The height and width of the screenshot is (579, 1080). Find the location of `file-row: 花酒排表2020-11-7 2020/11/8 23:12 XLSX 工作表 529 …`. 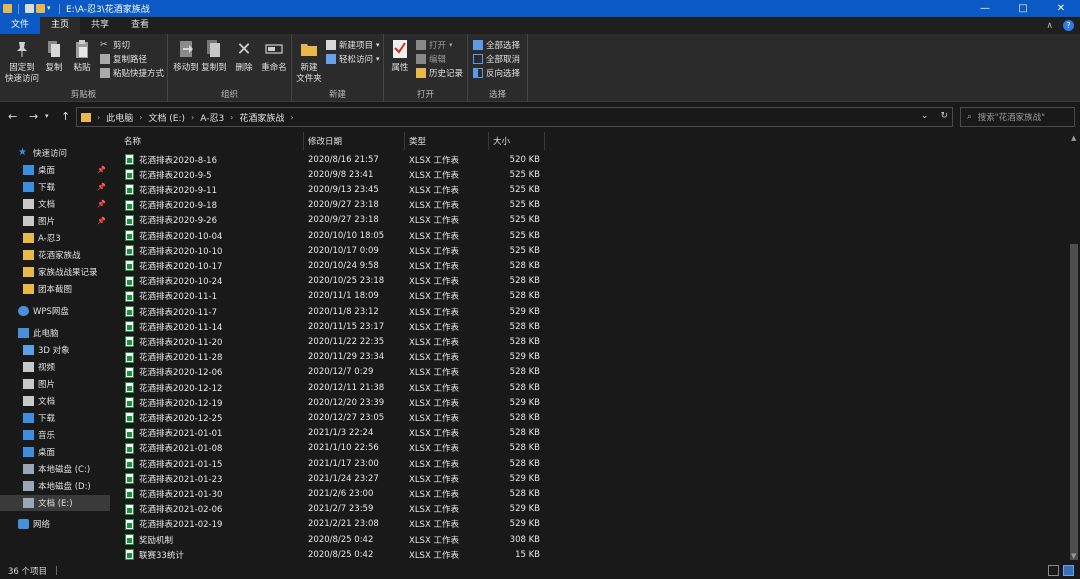

file-row: 花酒排表2020-11-7 2020/11/8 23:12 XLSX 工作表 529 … is located at coordinates (337, 311).